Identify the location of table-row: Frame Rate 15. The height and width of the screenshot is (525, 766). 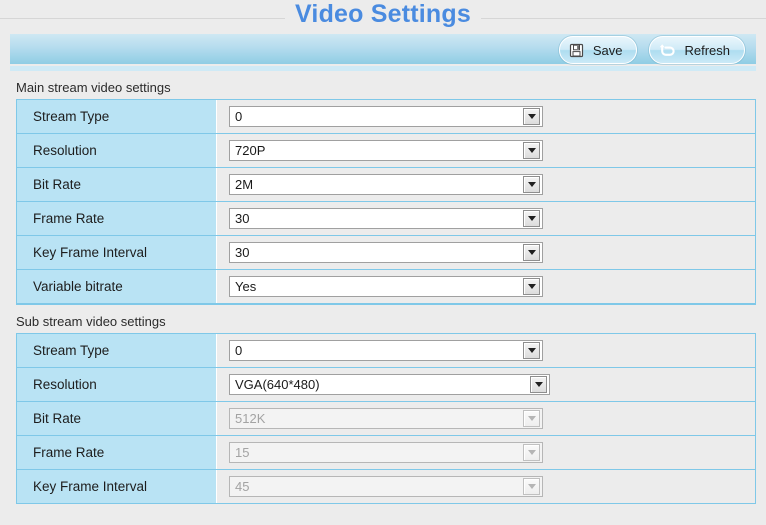
(386, 453).